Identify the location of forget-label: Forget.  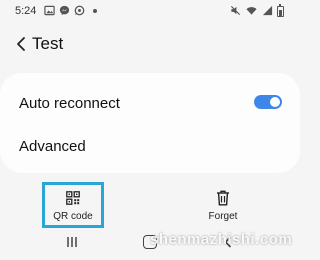
(223, 216).